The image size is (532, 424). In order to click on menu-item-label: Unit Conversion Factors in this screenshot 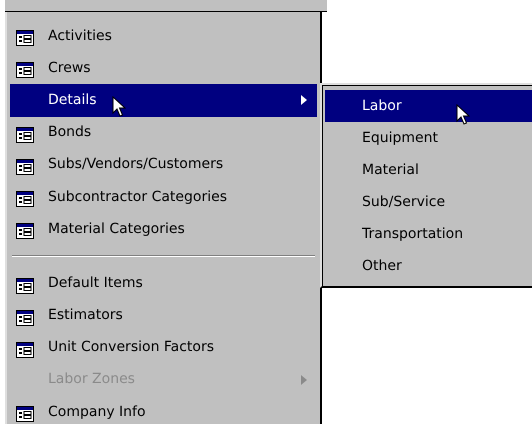, I will do `click(131, 348)`.